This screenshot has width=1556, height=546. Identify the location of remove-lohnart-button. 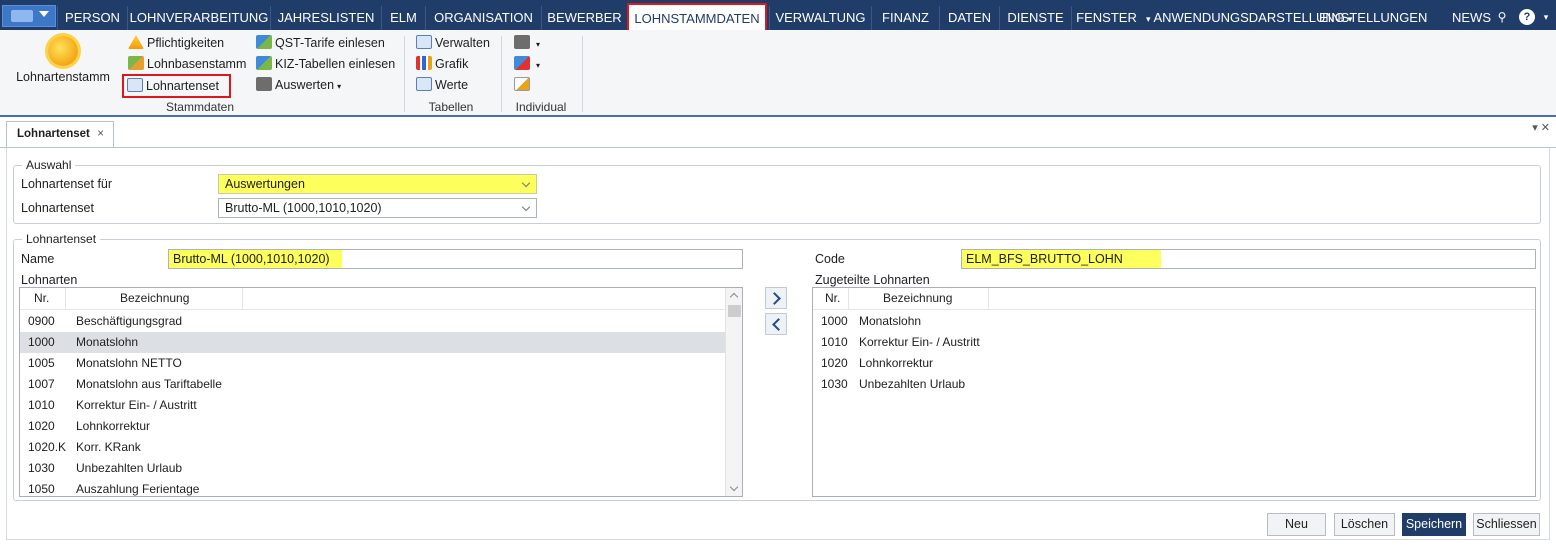
(776, 324).